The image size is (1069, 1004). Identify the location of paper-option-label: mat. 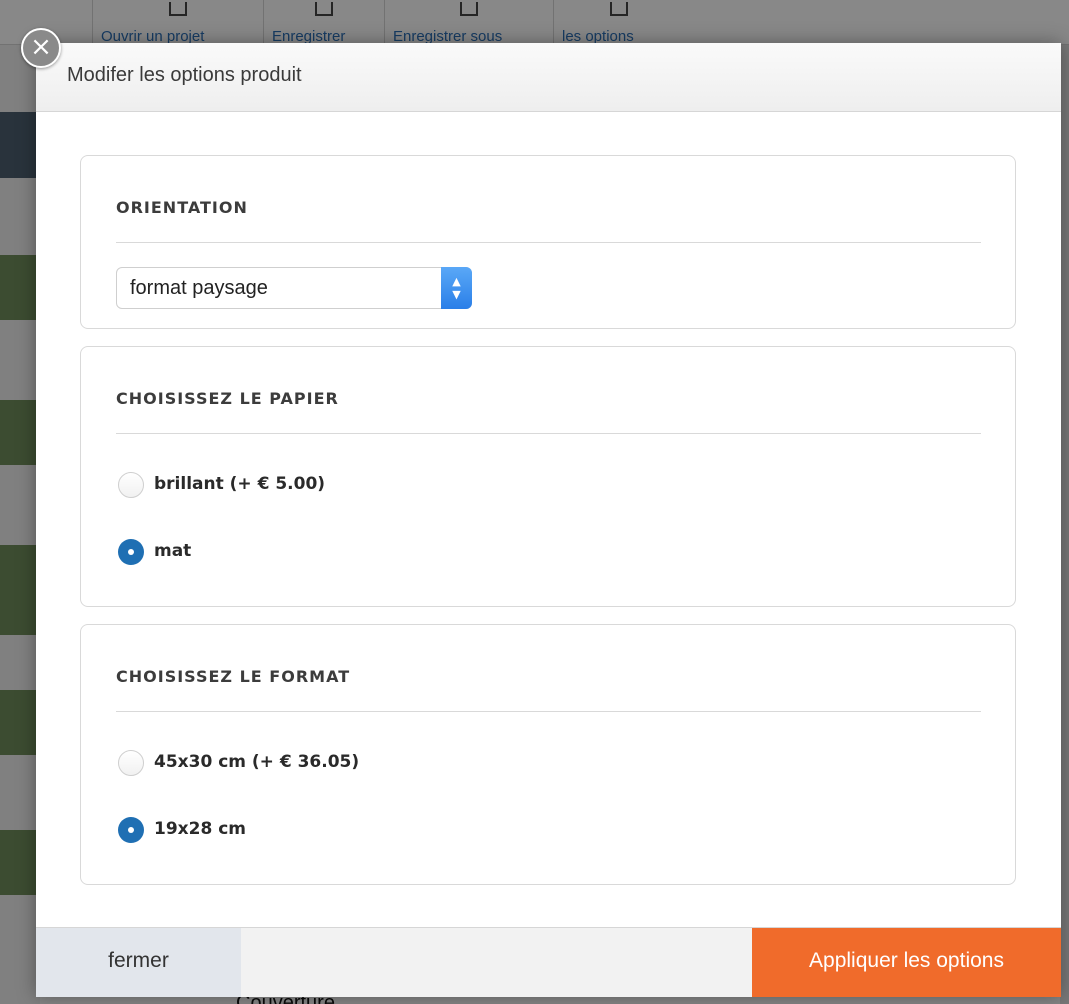
(173, 551).